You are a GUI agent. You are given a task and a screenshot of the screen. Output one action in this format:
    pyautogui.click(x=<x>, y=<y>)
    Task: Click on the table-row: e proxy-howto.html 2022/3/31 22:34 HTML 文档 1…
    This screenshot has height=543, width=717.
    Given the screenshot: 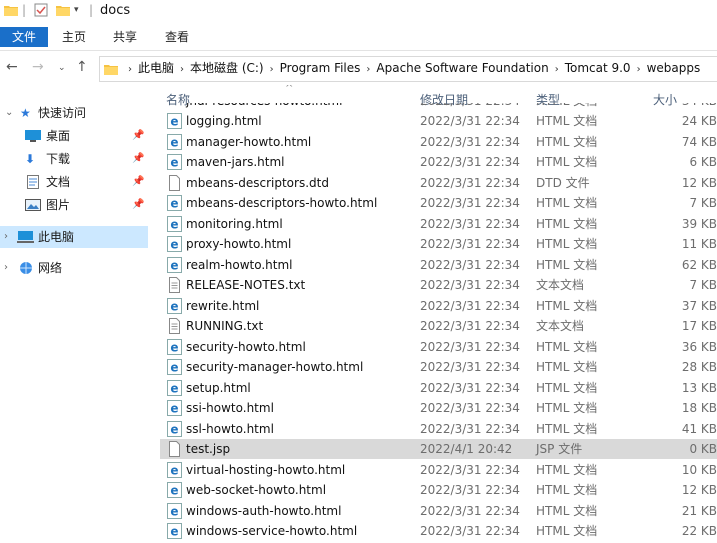 What is the action you would take?
    pyautogui.click(x=438, y=244)
    